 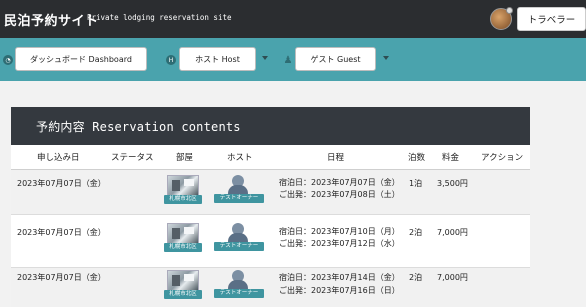 What do you see at coordinates (501, 18) in the screenshot?
I see `user-avatar` at bounding box center [501, 18].